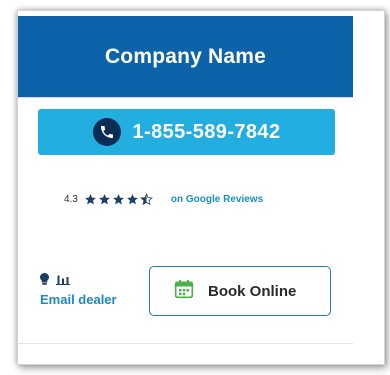 Image resolution: width=390 pixels, height=375 pixels. Describe the element at coordinates (106, 132) in the screenshot. I see `phone-icon` at that location.